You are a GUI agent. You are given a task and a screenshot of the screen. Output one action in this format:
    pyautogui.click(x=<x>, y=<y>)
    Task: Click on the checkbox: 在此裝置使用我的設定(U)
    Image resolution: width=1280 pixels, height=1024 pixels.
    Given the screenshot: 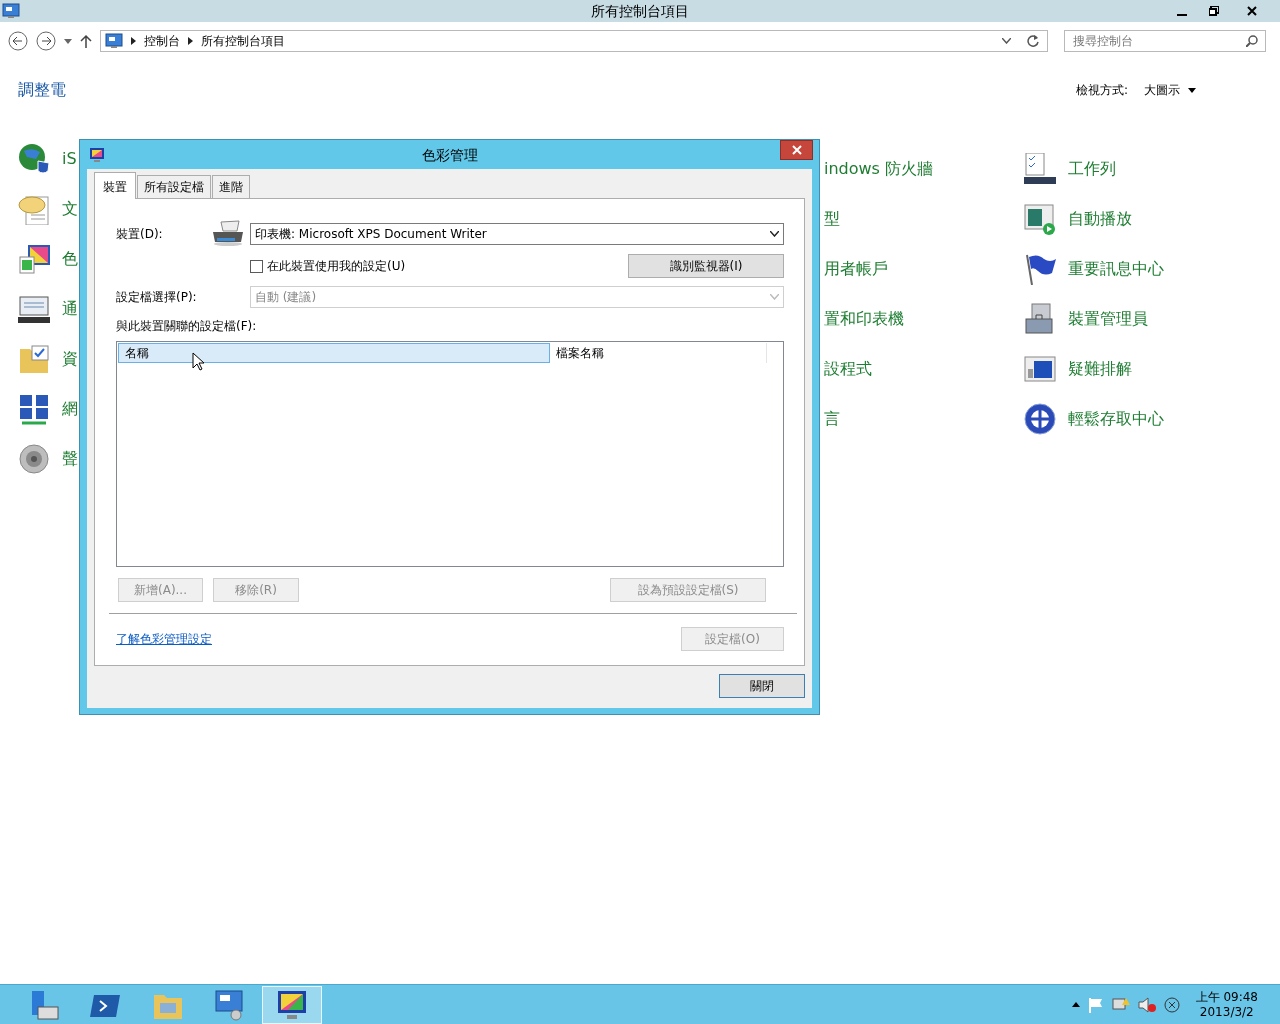 What is the action you would take?
    pyautogui.click(x=328, y=266)
    